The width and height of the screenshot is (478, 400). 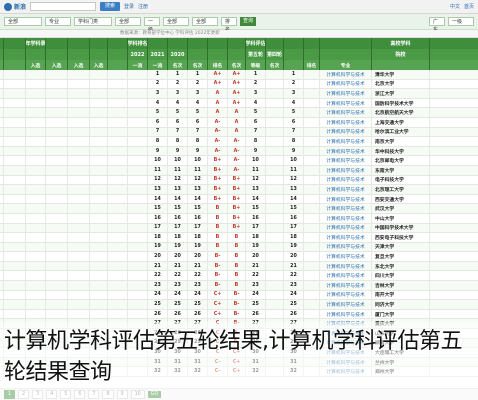 I want to click on table-row: 22 22 22 B- B 22 22 计算机科学与技术 四川大学, so click(x=239, y=276).